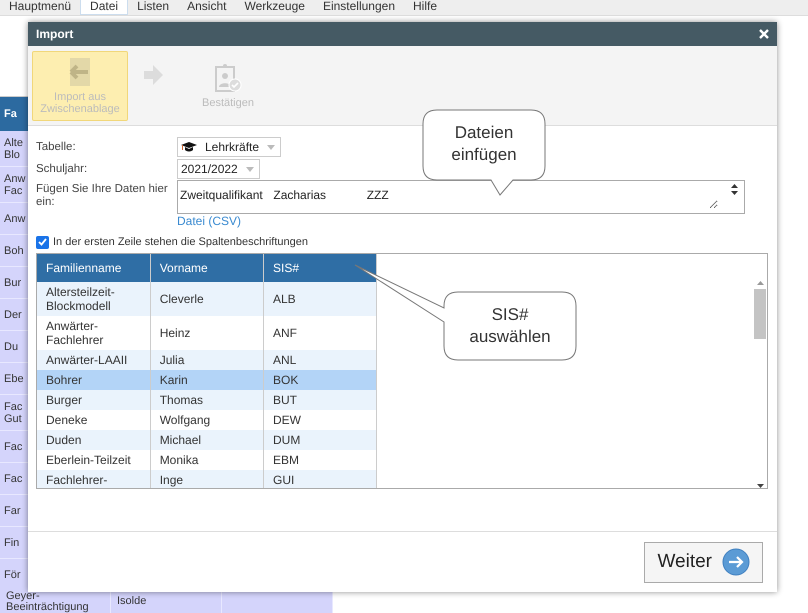 The width and height of the screenshot is (808, 613). Describe the element at coordinates (189, 147) in the screenshot. I see `graduation-cap-icon` at that location.